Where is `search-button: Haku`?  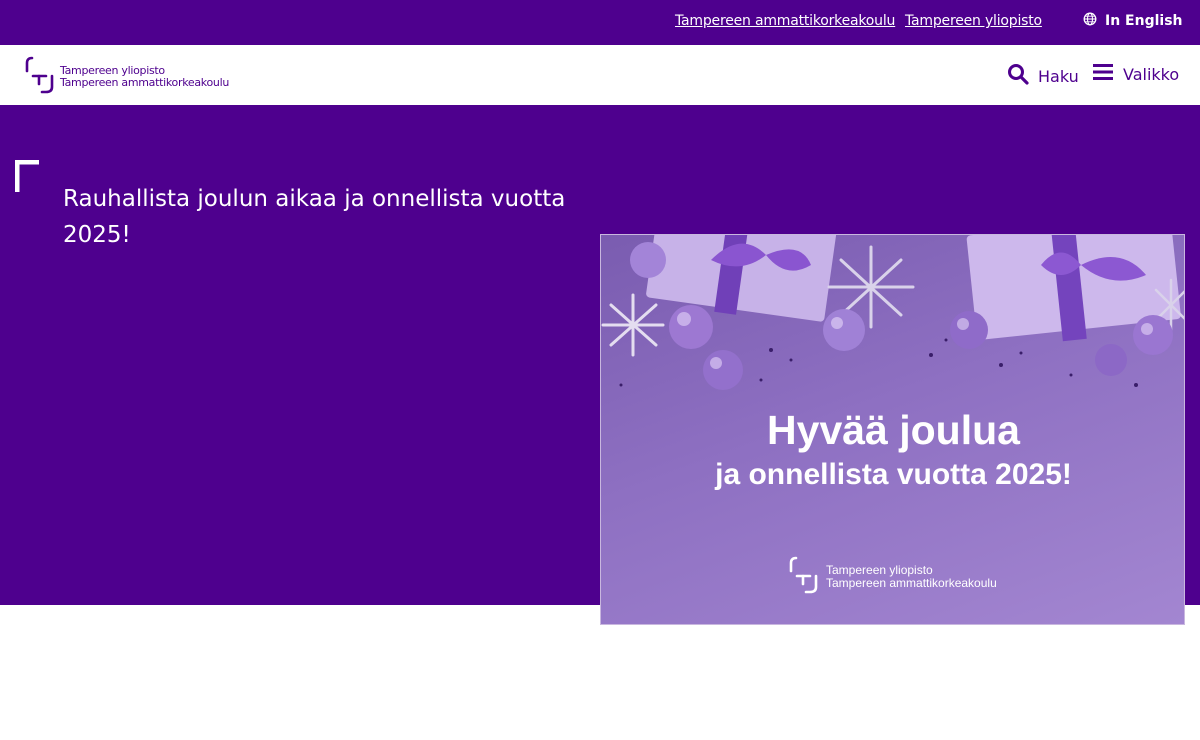 search-button: Haku is located at coordinates (1043, 76).